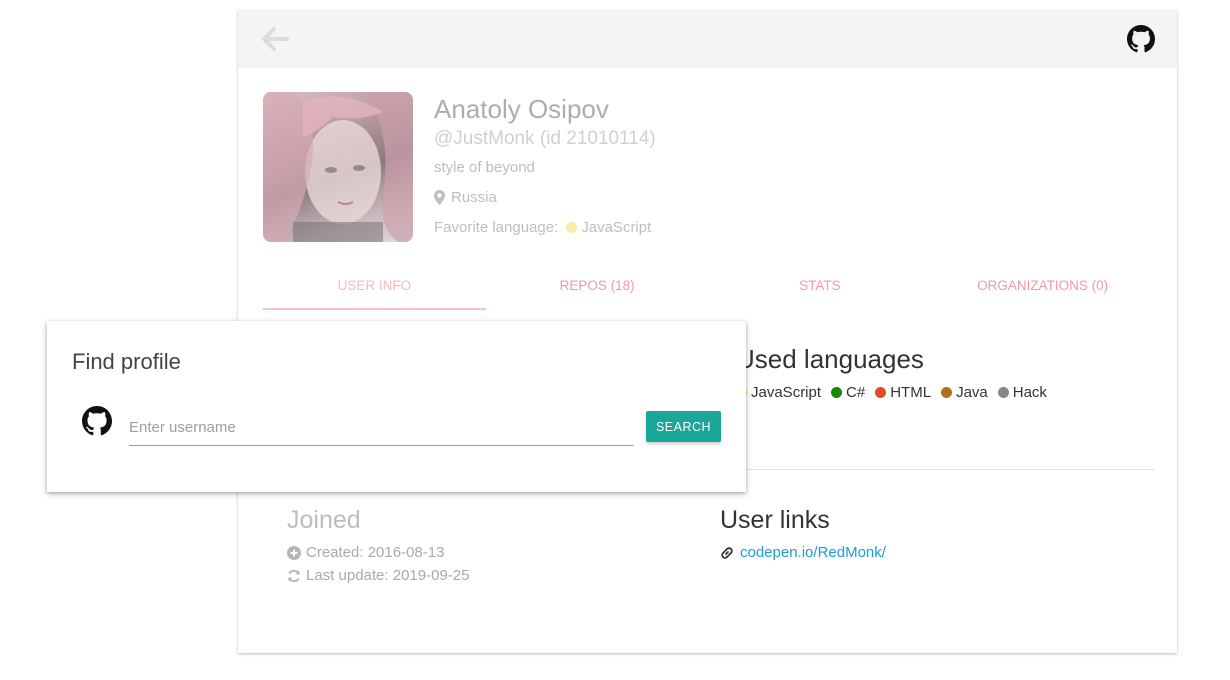 The height and width of the screenshot is (680, 1230). I want to click on used-languages-title: Used languages, so click(830, 359).